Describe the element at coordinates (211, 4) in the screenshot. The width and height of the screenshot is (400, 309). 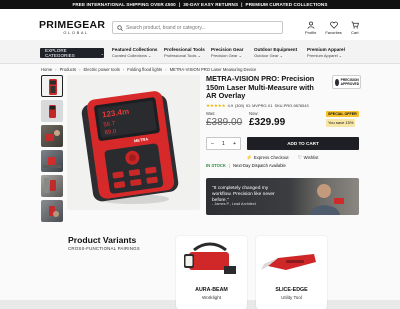
I see `promo-returns: 30-DAY EASY RETURNS` at that location.